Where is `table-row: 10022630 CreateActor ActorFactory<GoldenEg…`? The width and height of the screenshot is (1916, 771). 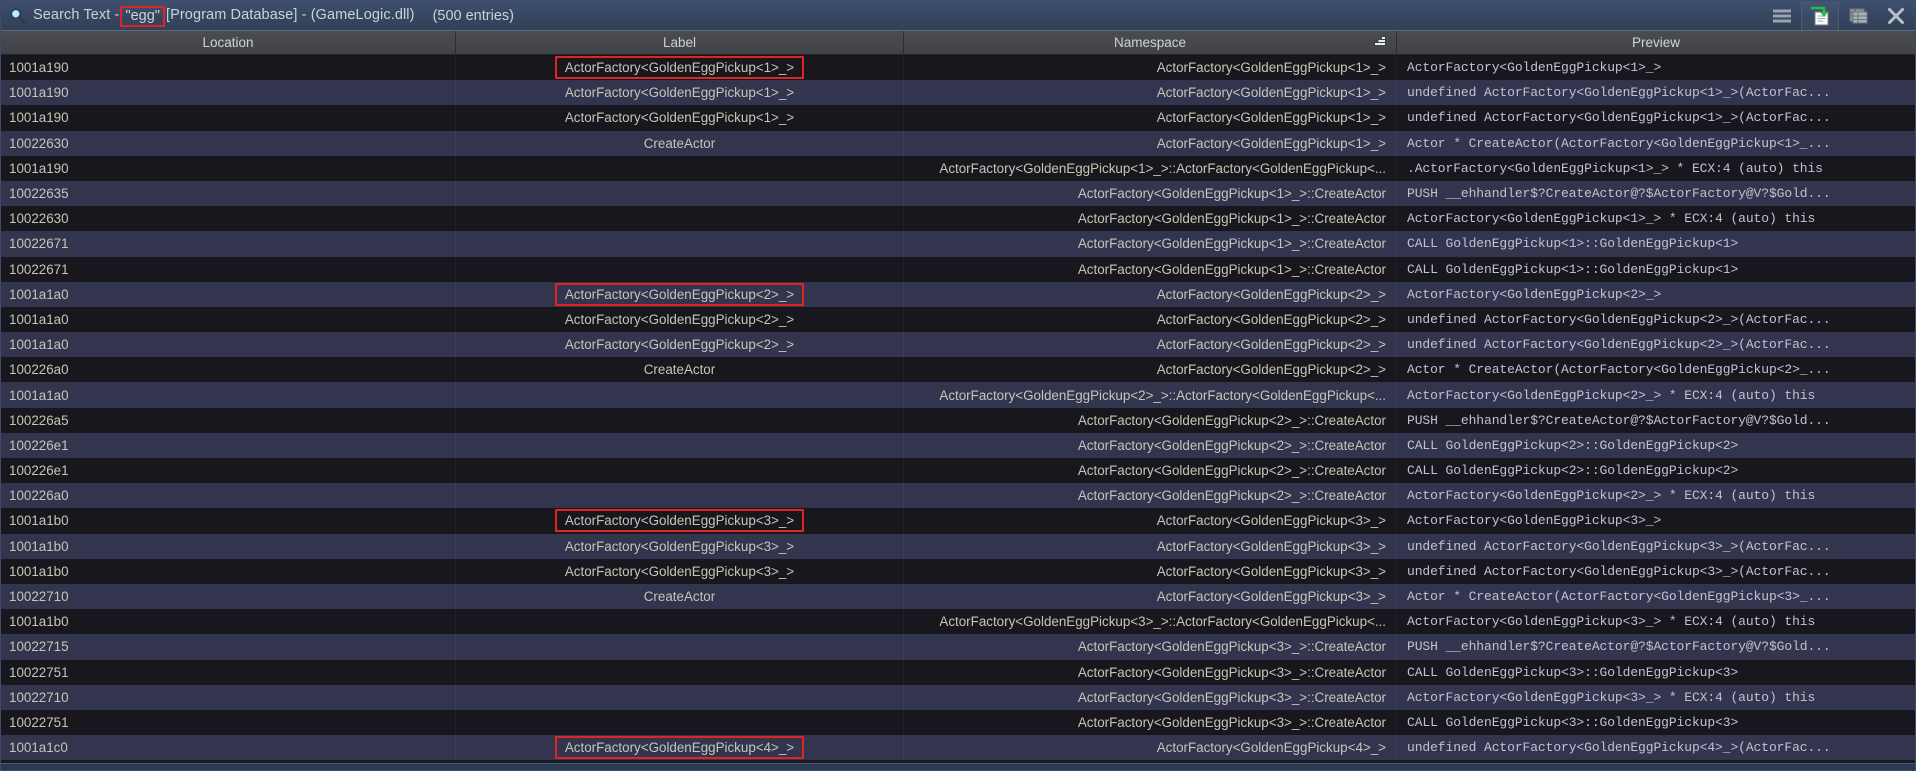 table-row: 10022630 CreateActor ActorFactory<GoldenEg… is located at coordinates (958, 143).